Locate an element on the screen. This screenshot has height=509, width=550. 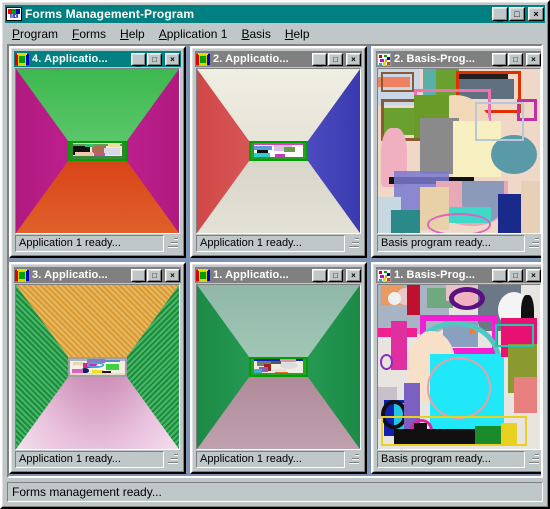
child-controls-basis1: _ □ × is located at coordinates (516, 275).